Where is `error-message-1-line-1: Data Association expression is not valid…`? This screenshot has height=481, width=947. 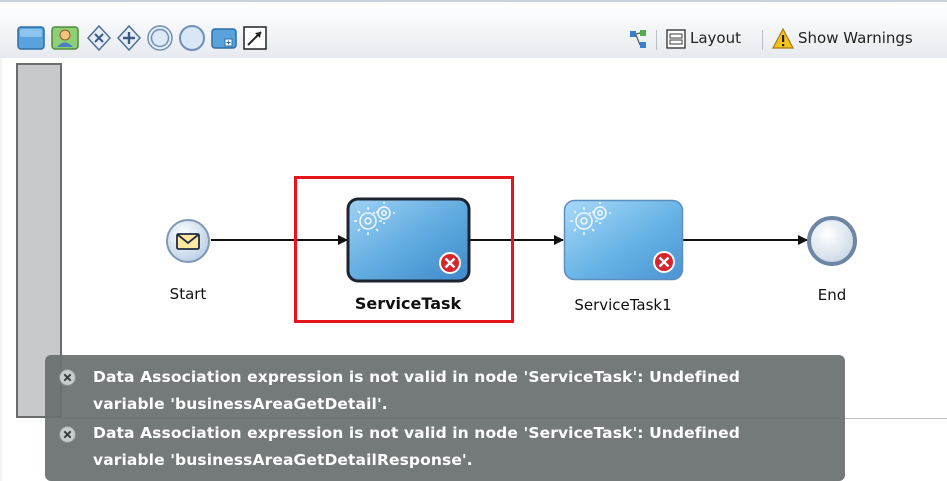 error-message-1-line-1: Data Association expression is not valid… is located at coordinates (416, 377).